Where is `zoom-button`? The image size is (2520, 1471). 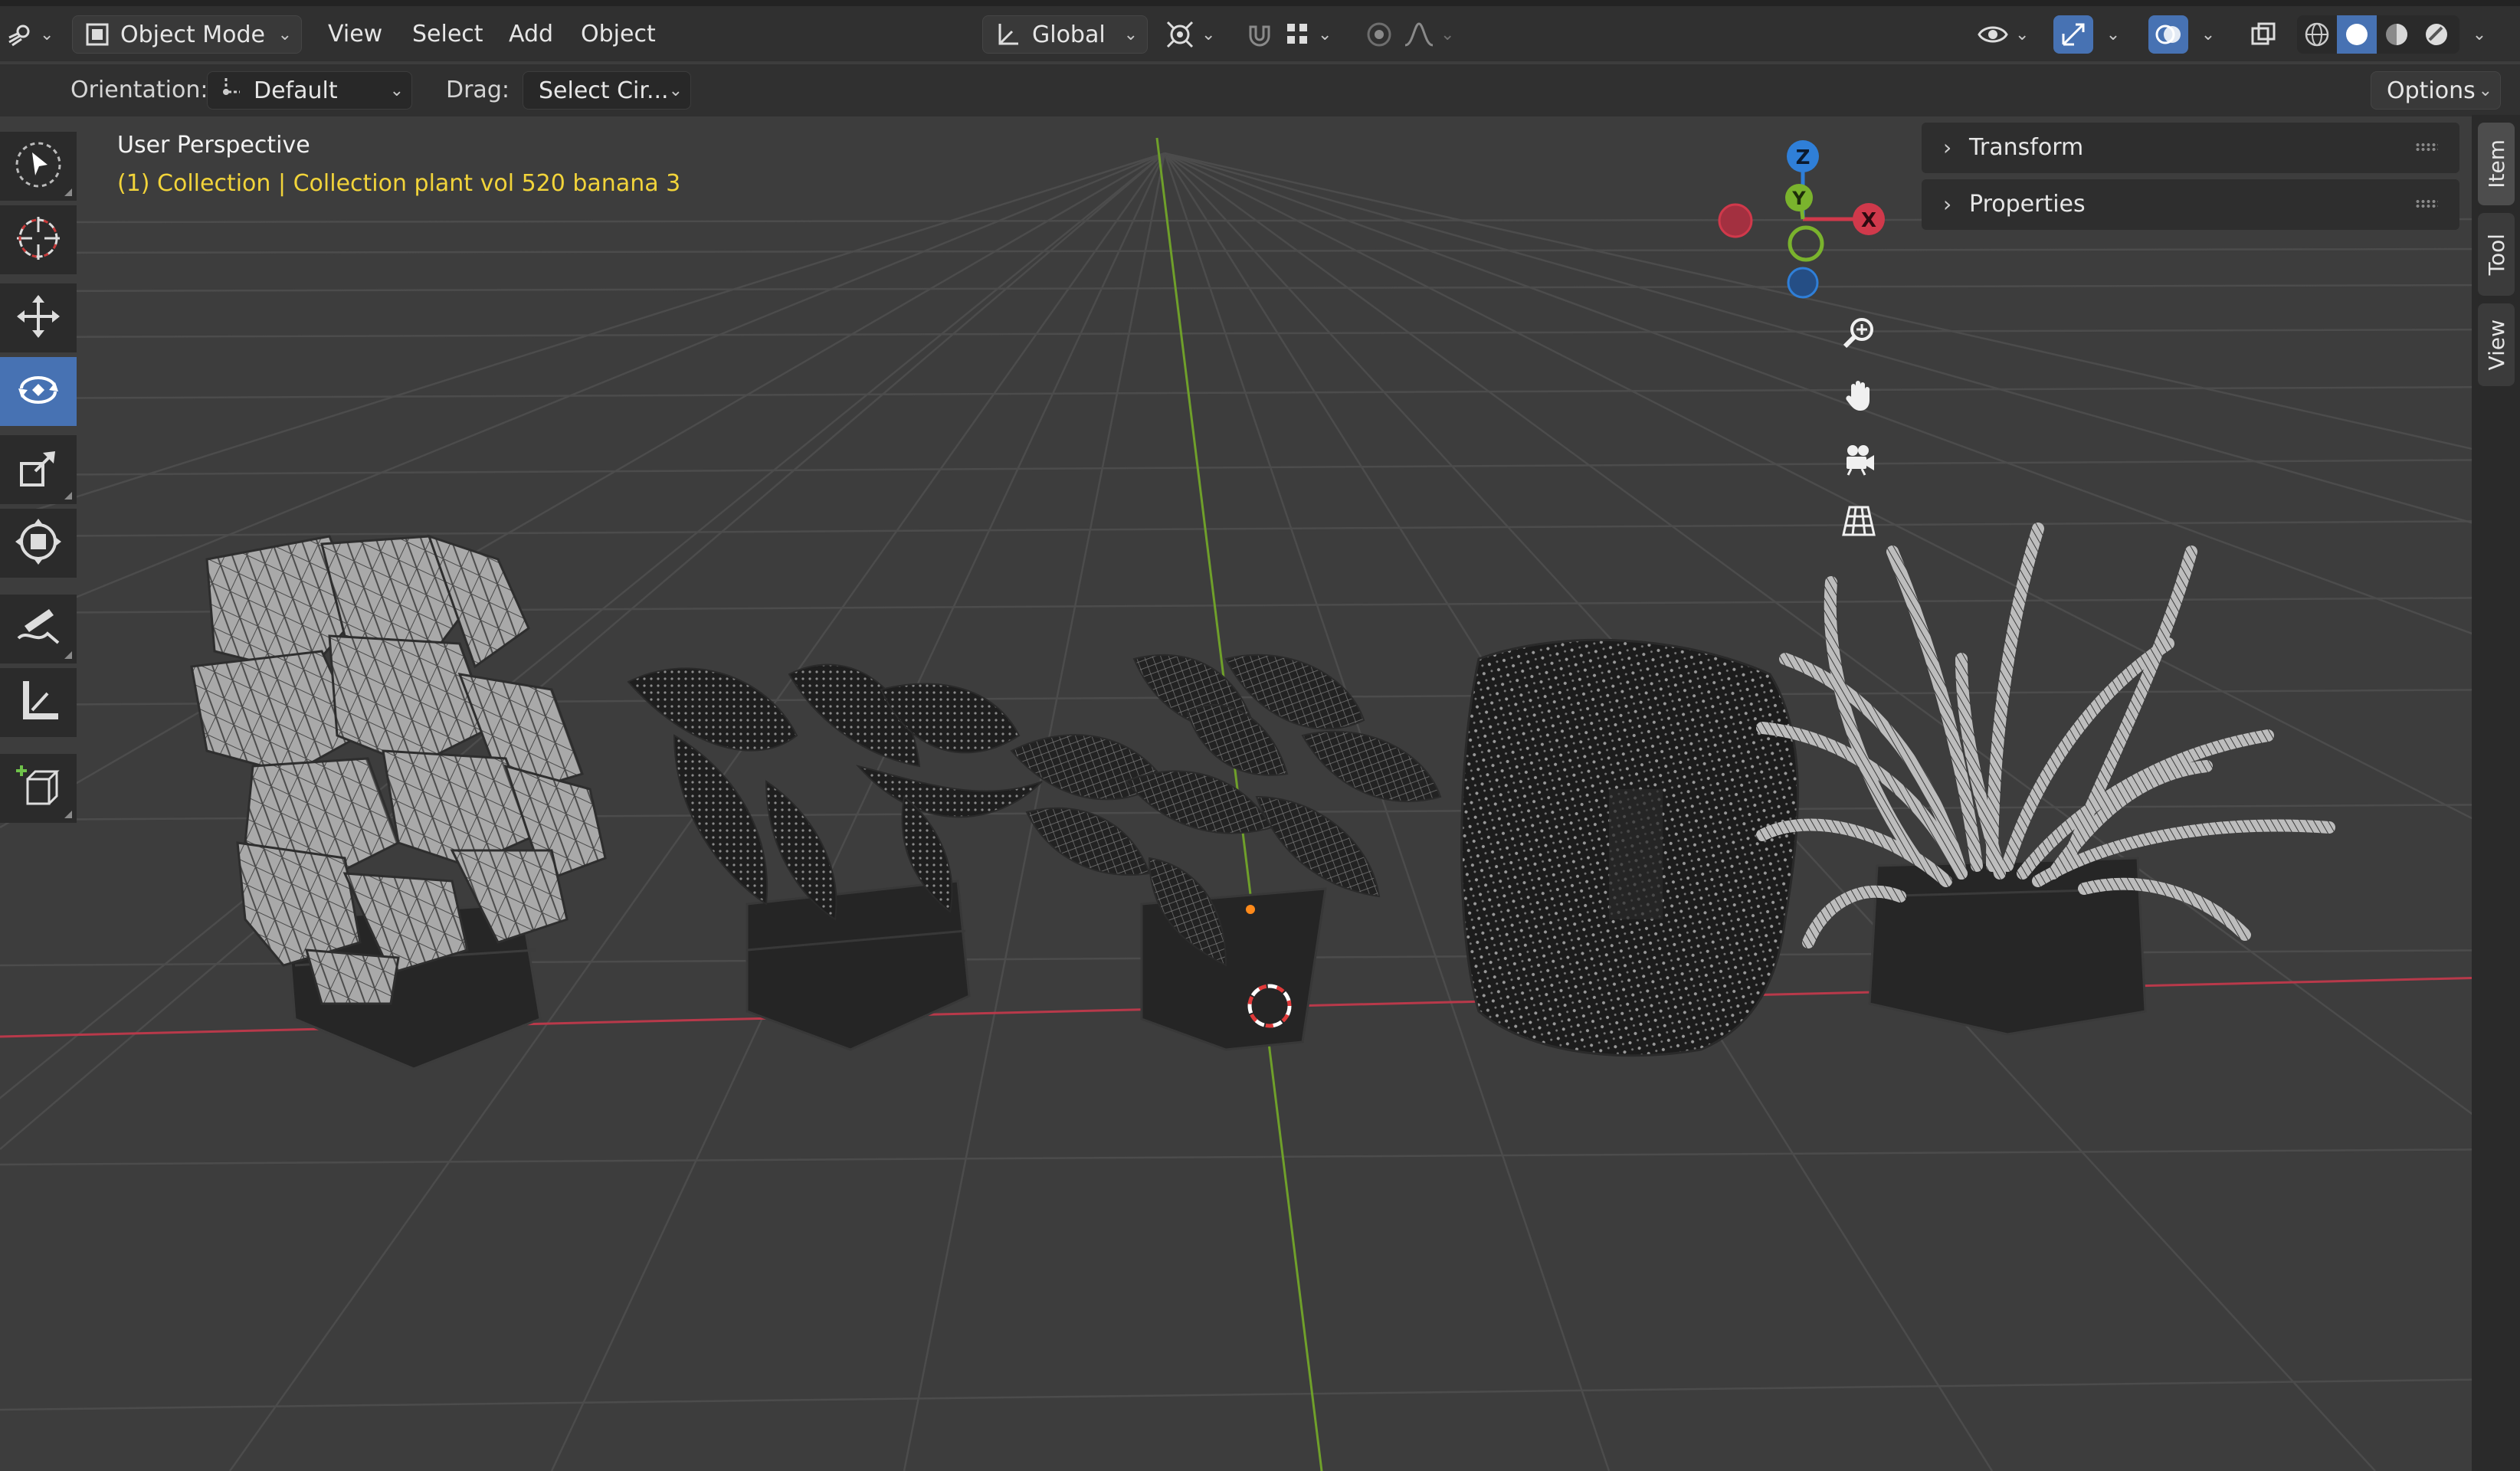
zoom-button is located at coordinates (1859, 334).